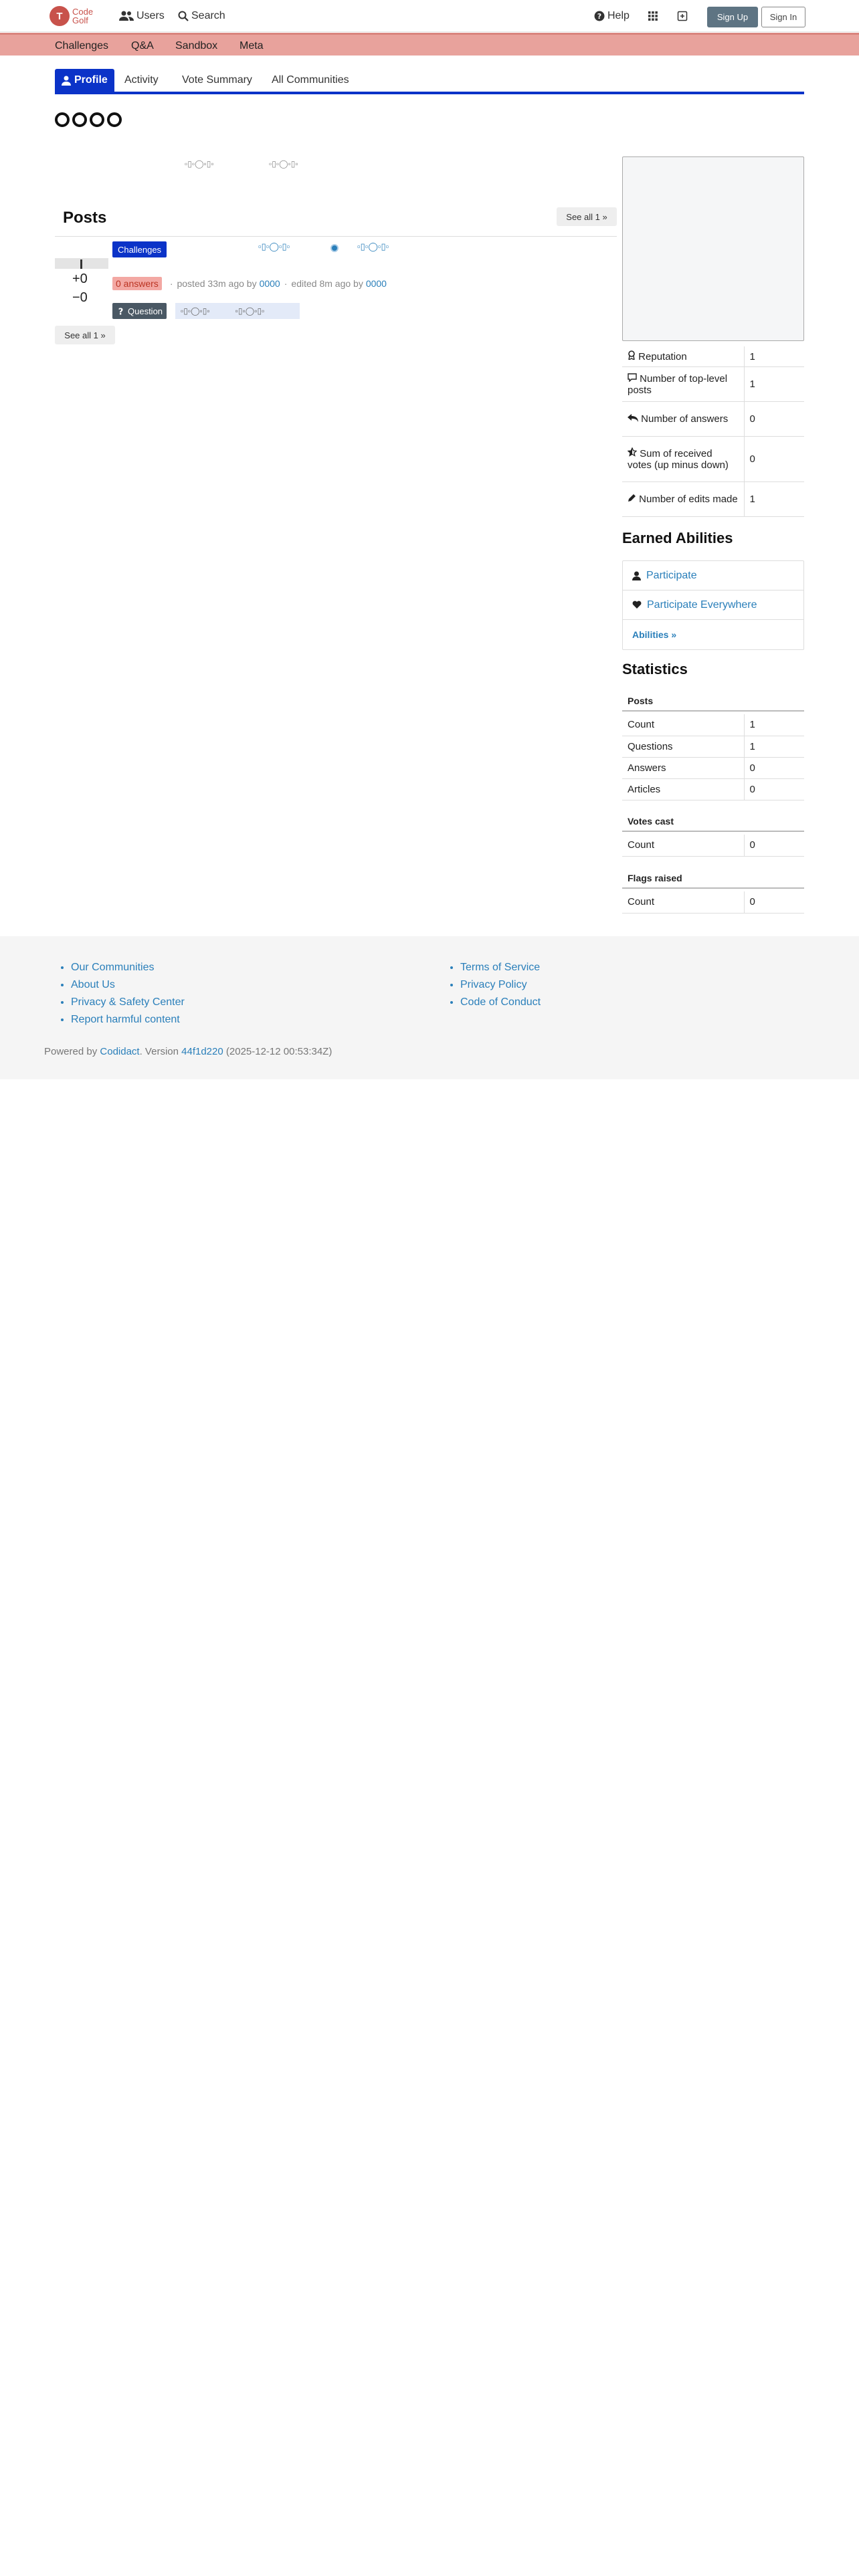 The width and height of the screenshot is (859, 2576). I want to click on profile-avatar-placeholder, so click(713, 249).